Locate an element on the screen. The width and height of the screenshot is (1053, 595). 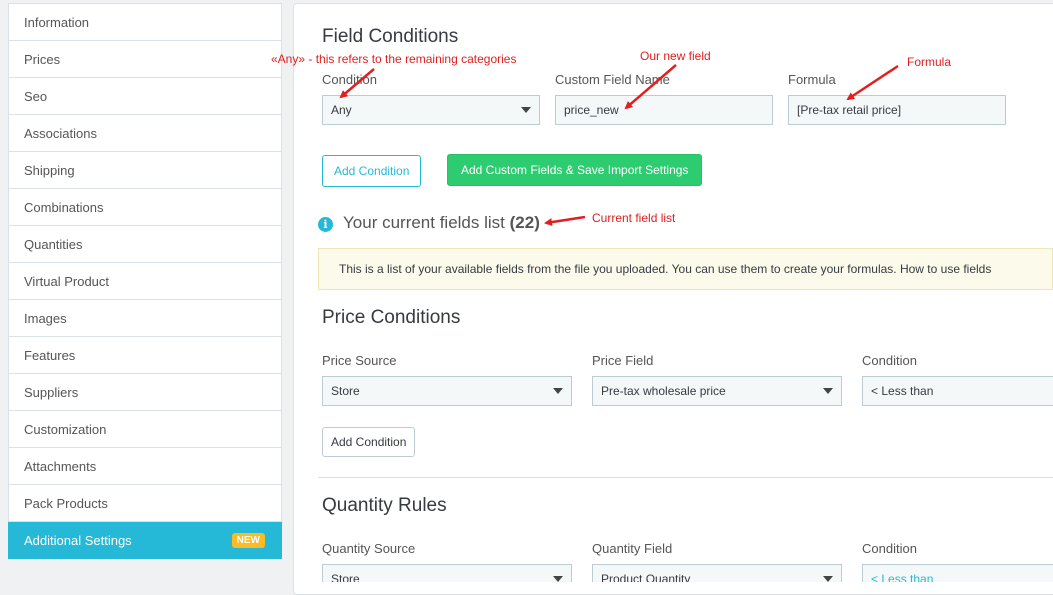
annotation-formula: Formula is located at coordinates (929, 62).